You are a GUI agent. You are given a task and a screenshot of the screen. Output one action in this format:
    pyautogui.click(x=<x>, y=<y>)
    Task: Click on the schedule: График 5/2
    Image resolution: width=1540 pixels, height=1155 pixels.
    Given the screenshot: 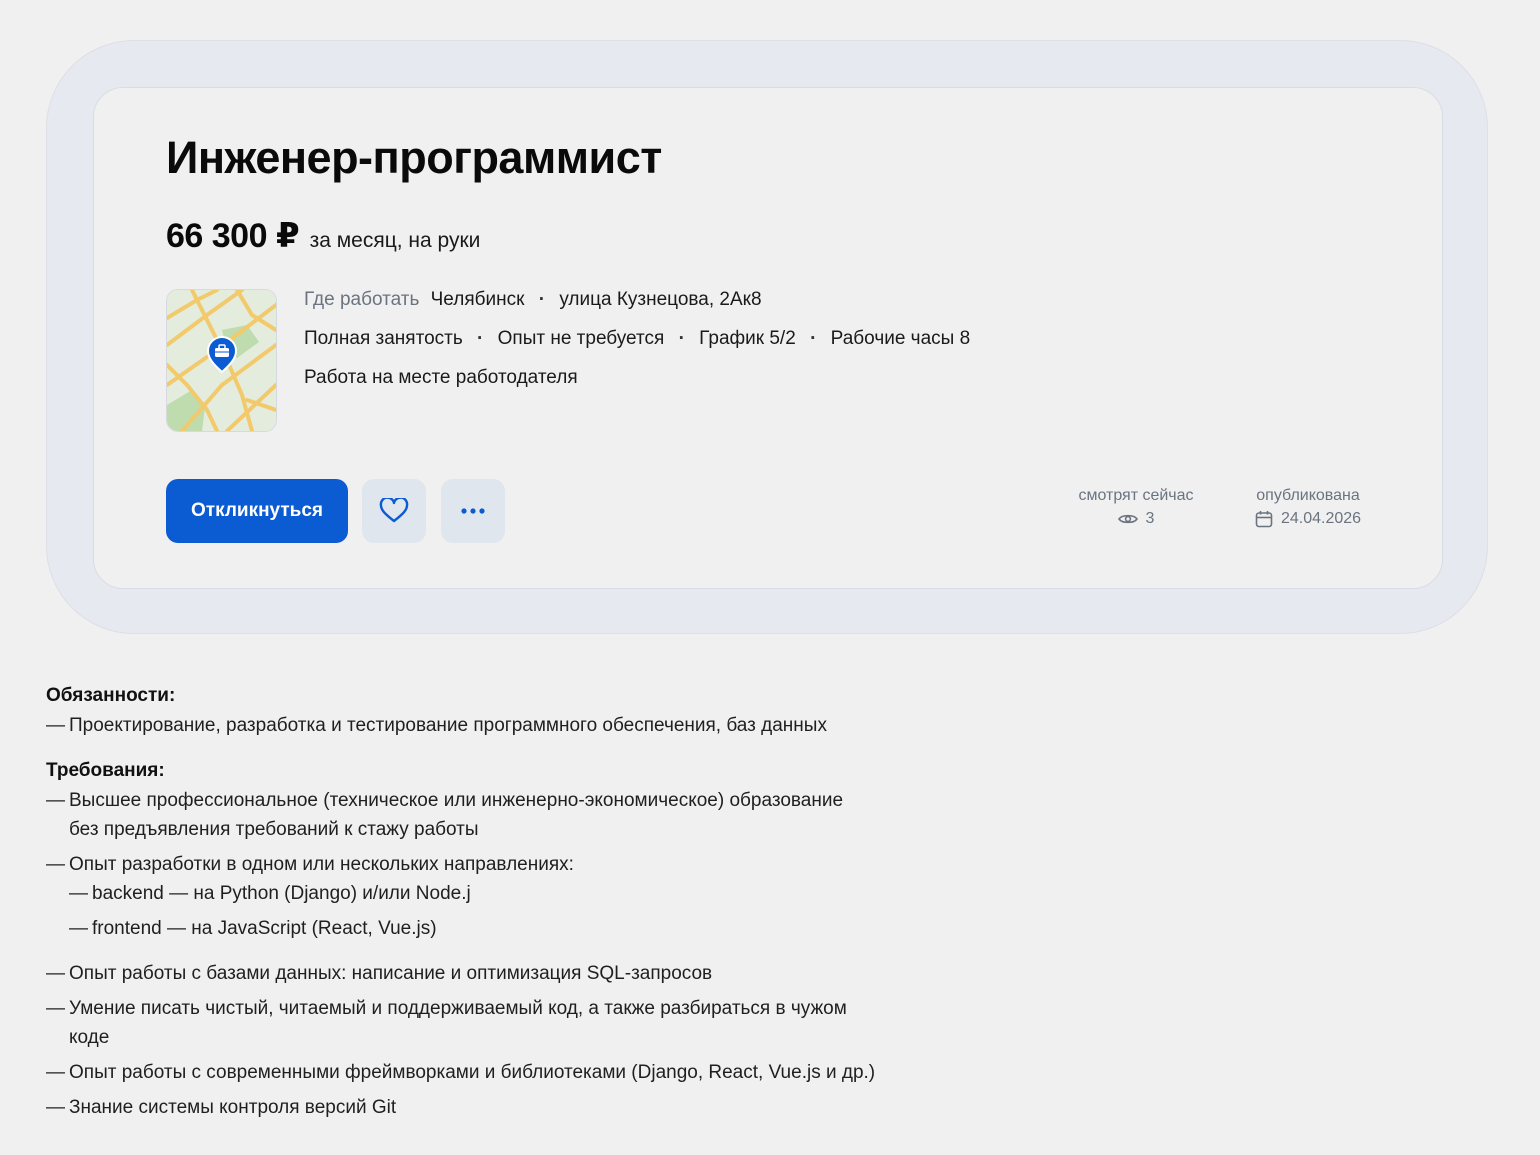 What is the action you would take?
    pyautogui.click(x=747, y=338)
    